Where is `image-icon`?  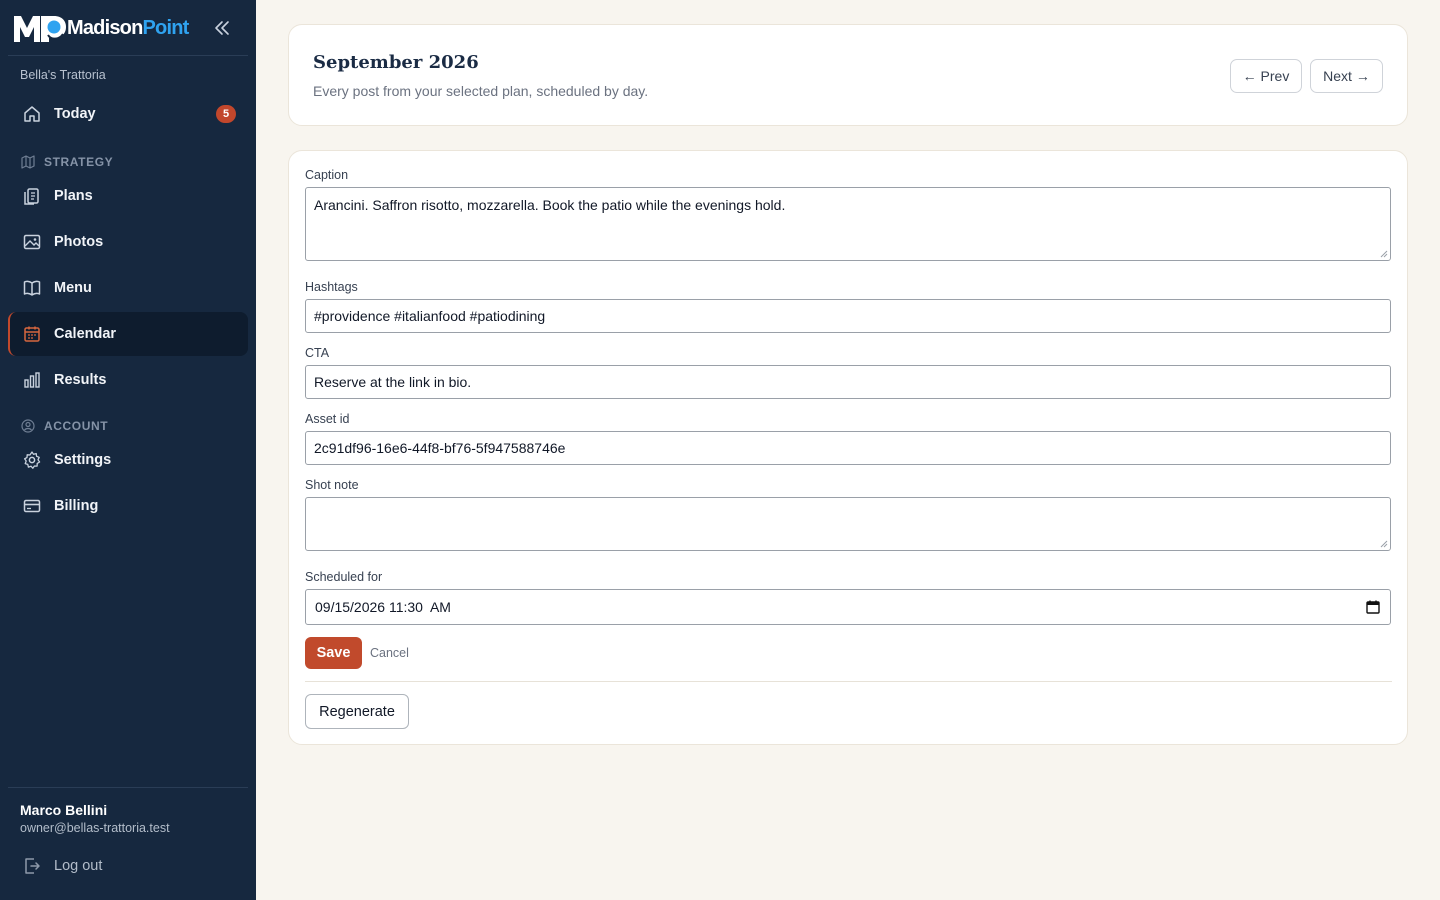 image-icon is located at coordinates (32, 242).